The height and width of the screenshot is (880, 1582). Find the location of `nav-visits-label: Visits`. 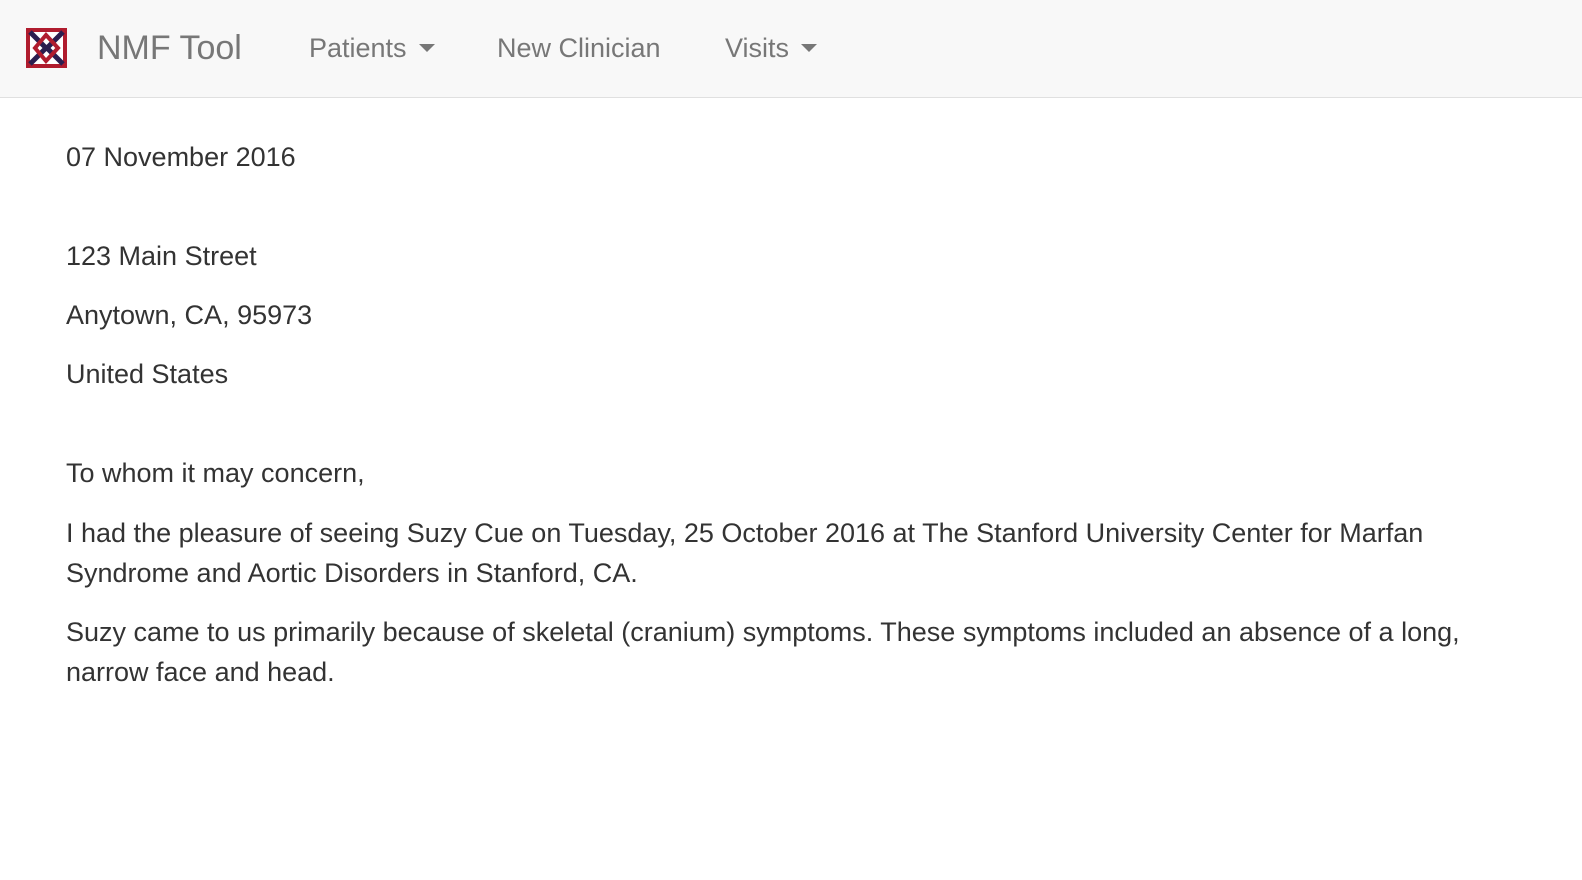

nav-visits-label: Visits is located at coordinates (757, 48).